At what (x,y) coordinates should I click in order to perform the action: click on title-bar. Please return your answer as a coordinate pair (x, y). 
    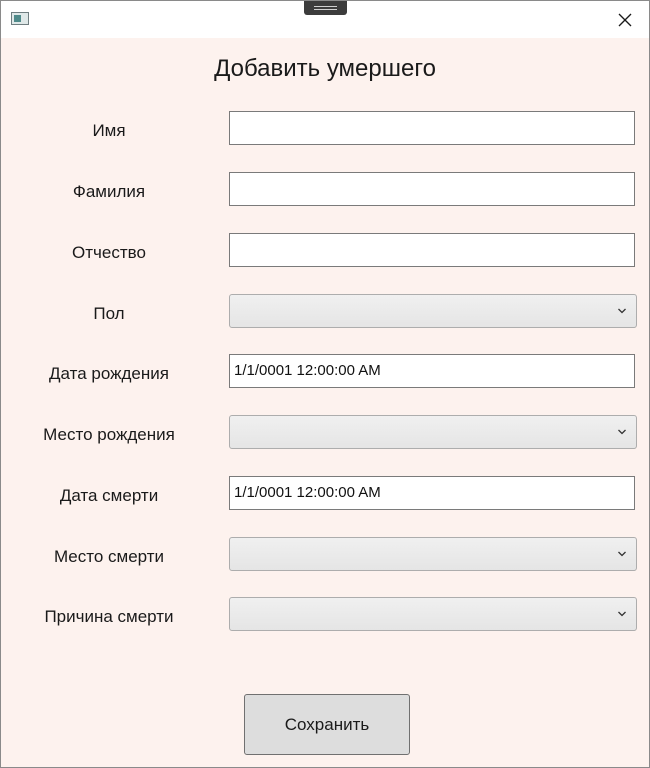
    Looking at the image, I should click on (325, 19).